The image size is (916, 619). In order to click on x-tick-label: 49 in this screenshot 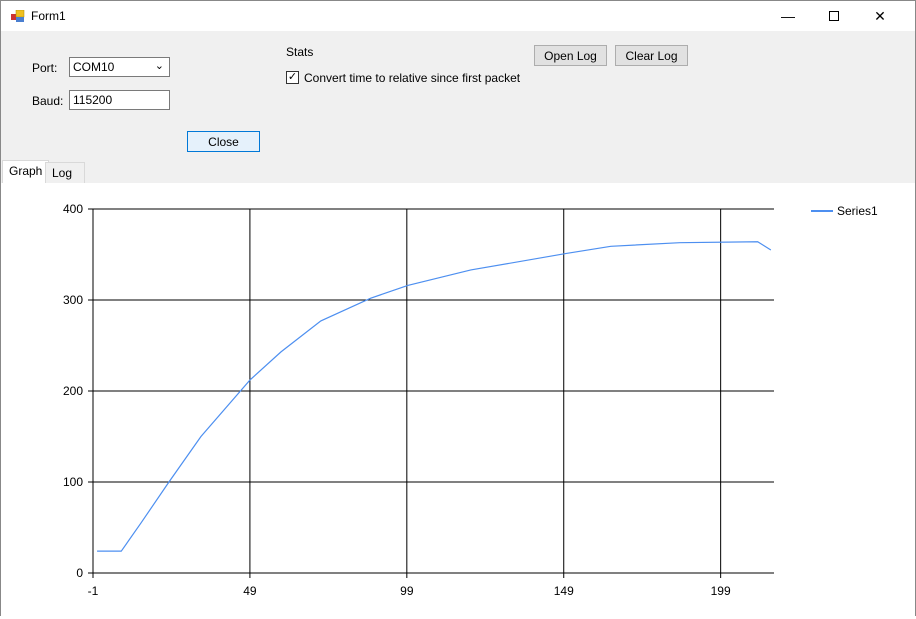, I will do `click(250, 591)`.